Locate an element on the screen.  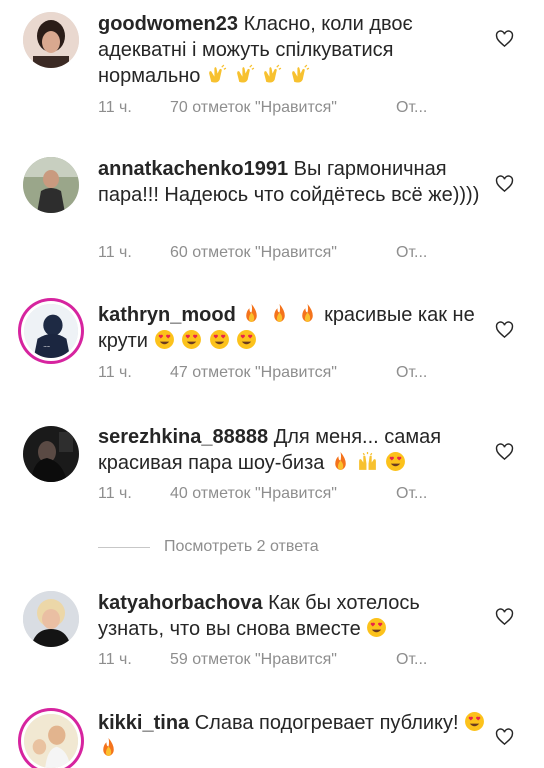
comment-username: katyahorbachova is located at coordinates (180, 603).